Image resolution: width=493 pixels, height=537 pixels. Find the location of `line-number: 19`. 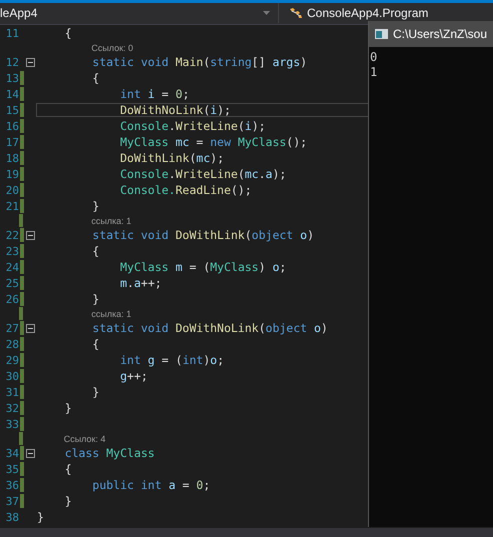

line-number: 19 is located at coordinates (11, 174).